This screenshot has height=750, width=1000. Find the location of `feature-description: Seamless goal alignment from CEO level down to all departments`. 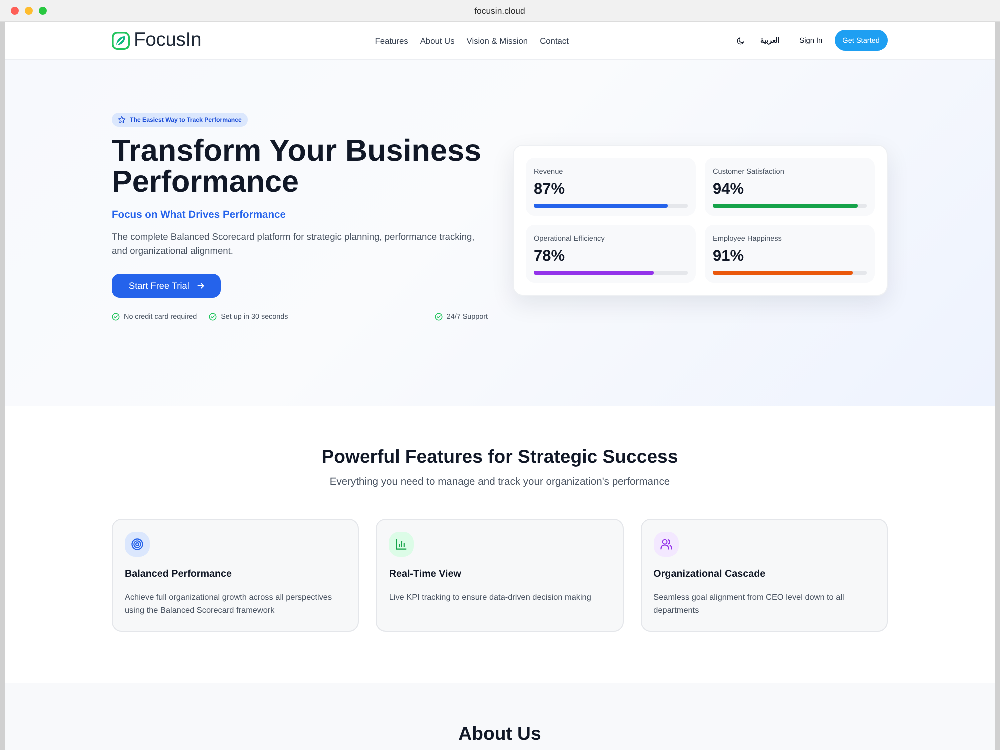

feature-description: Seamless goal alignment from CEO level down to all departments is located at coordinates (750, 604).